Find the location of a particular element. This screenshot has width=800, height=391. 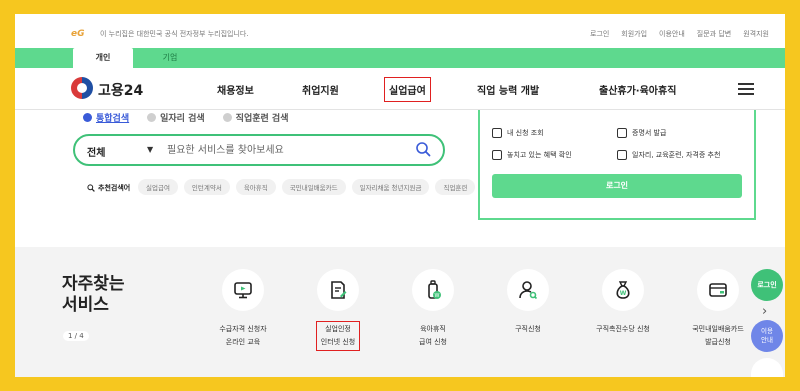

search-bar: 전체 ▼ is located at coordinates (259, 150).